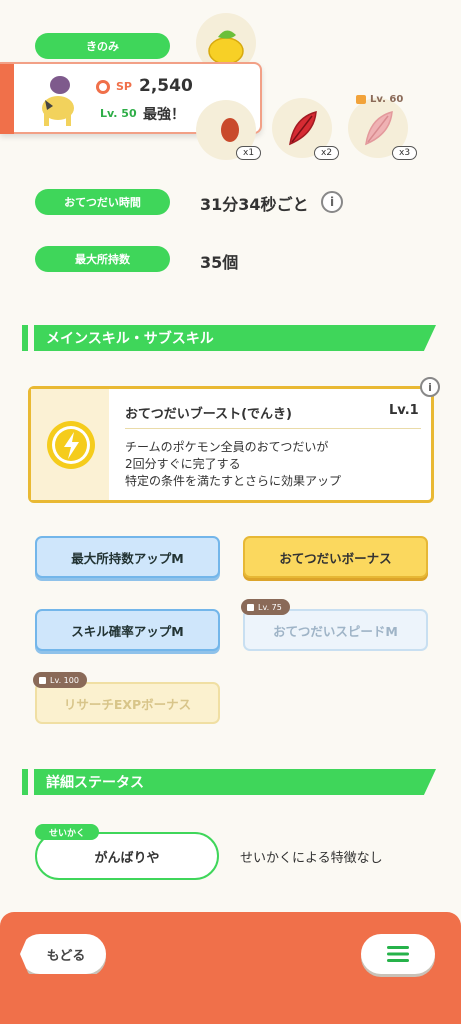 This screenshot has height=1024, width=461. What do you see at coordinates (219, 262) in the screenshot?
I see `max-carry-value: 35個` at bounding box center [219, 262].